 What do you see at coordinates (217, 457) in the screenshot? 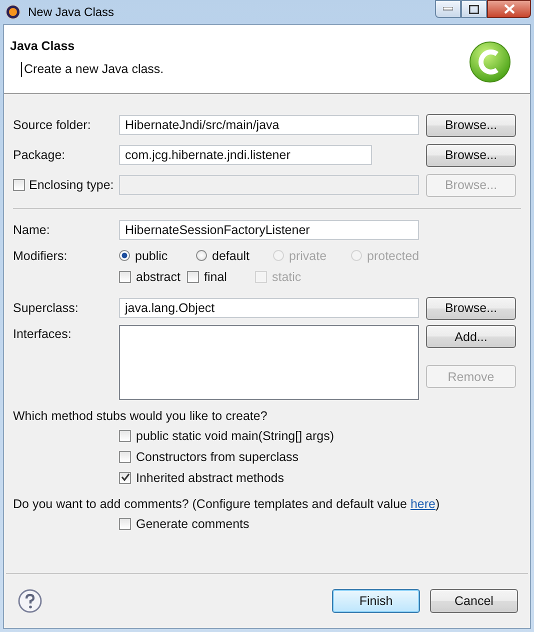
I see `checkbox-label: Constructors from superclass` at bounding box center [217, 457].